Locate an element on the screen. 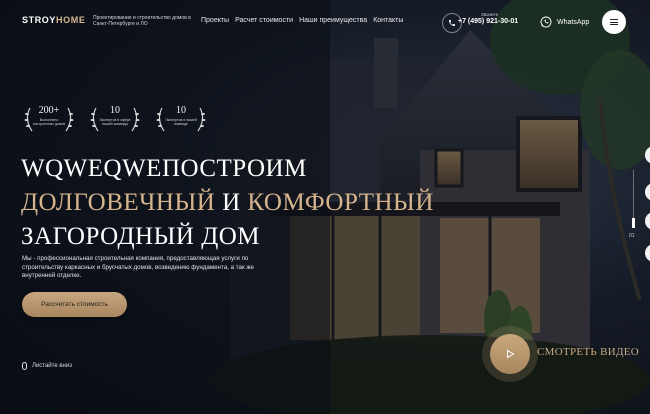 Image resolution: width=650 pixels, height=414 pixels. title-line-2: ДОЛГОВЕЧНЫЙ И КОМФОРТНЫЙ is located at coordinates (227, 203).